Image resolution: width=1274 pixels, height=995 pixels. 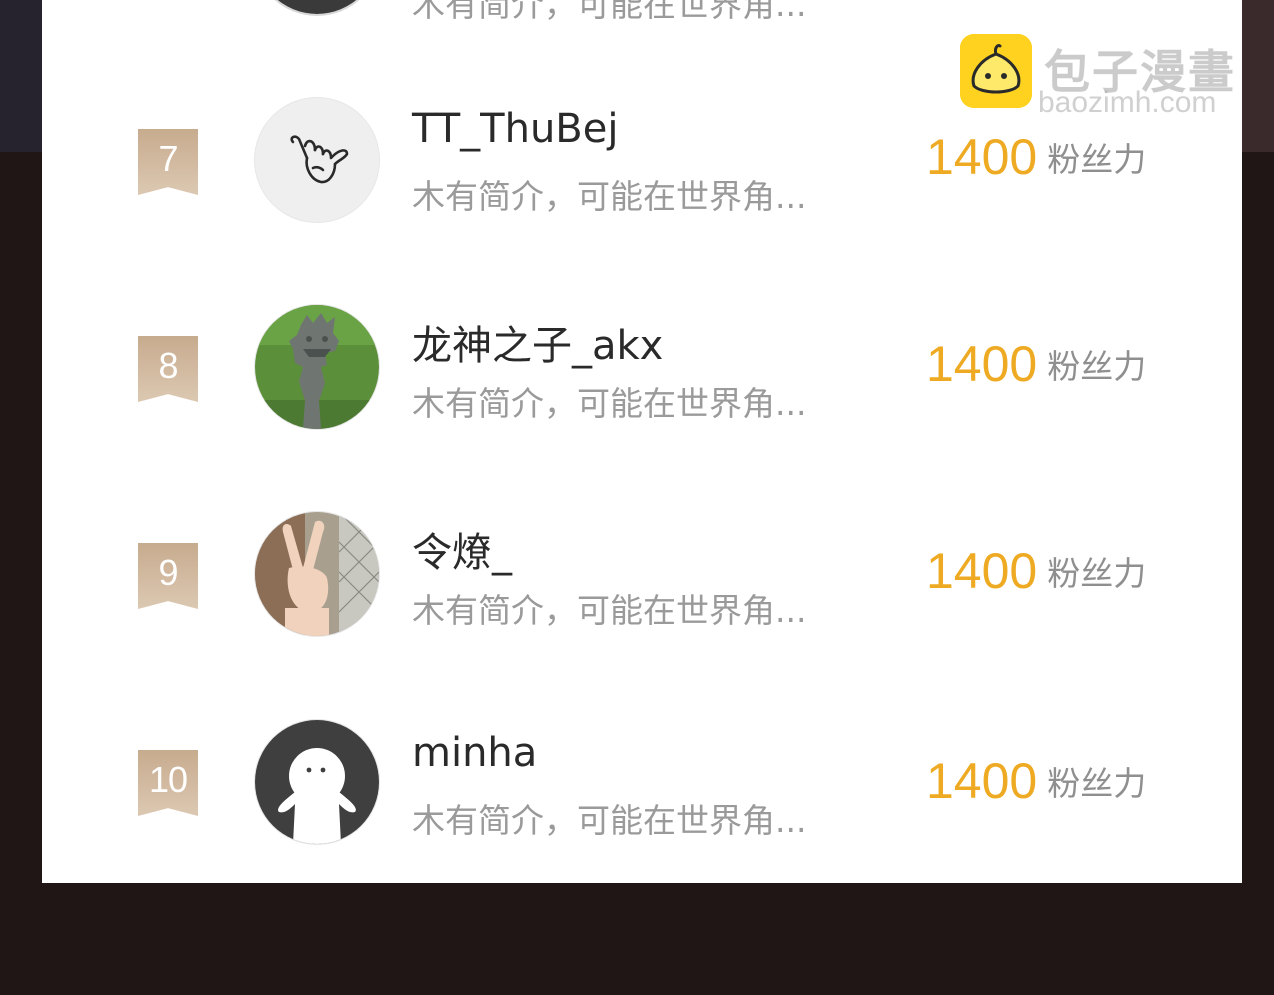 I want to click on rank-badge: 9, so click(x=168, y=576).